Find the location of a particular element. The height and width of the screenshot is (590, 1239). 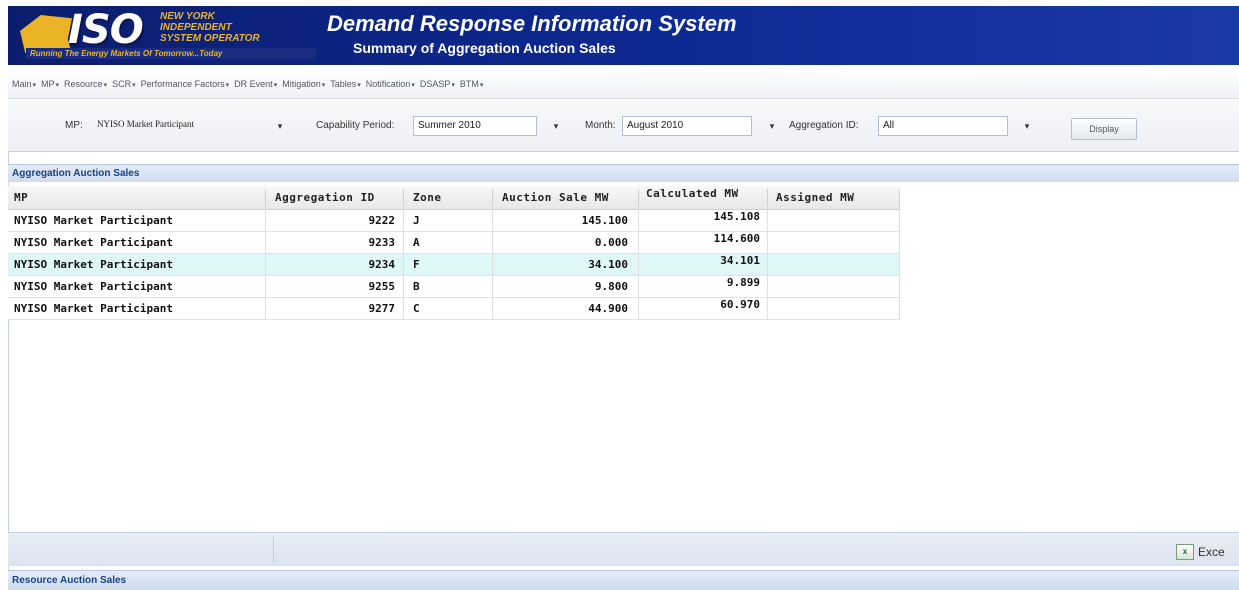

aggregation-panel-title: Aggregation Auction Sales is located at coordinates (623, 173).